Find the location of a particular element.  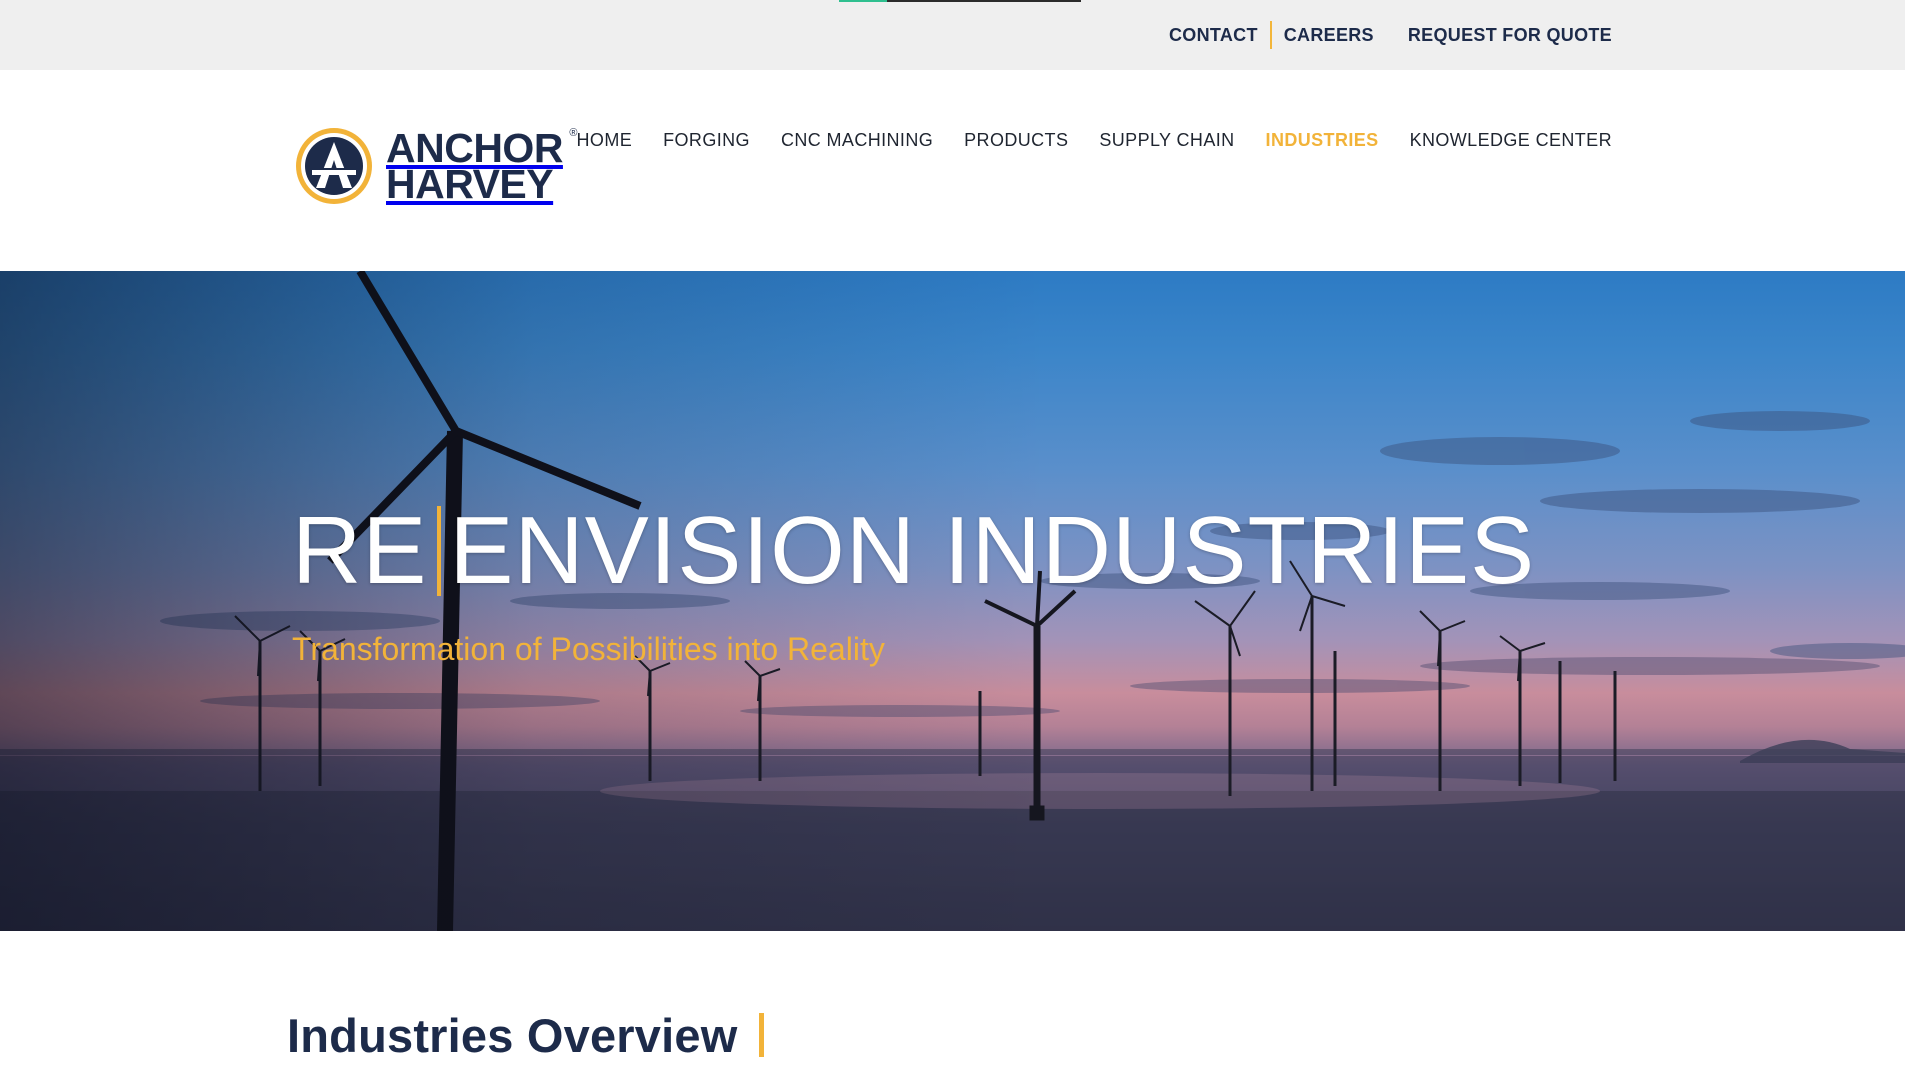

utility-bar: CONTACT CAREERS REQUEST FOR QUOTE is located at coordinates (952, 35).